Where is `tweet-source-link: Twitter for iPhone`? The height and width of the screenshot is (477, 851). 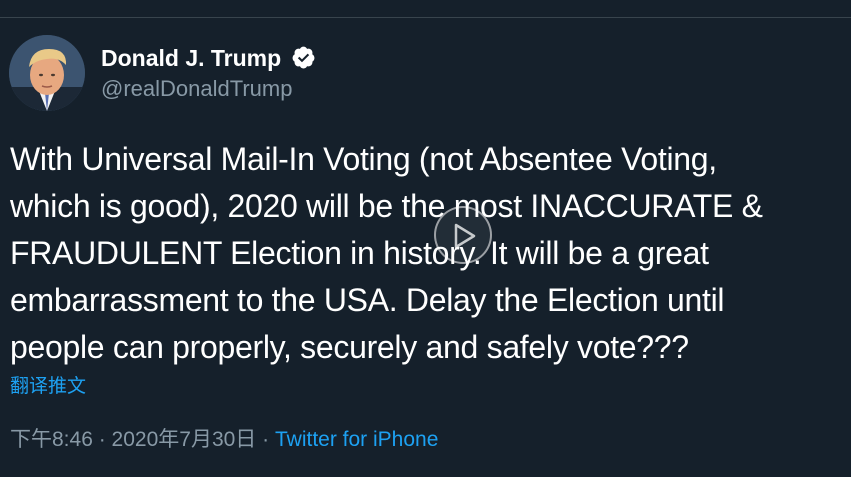 tweet-source-link: Twitter for iPhone is located at coordinates (356, 439).